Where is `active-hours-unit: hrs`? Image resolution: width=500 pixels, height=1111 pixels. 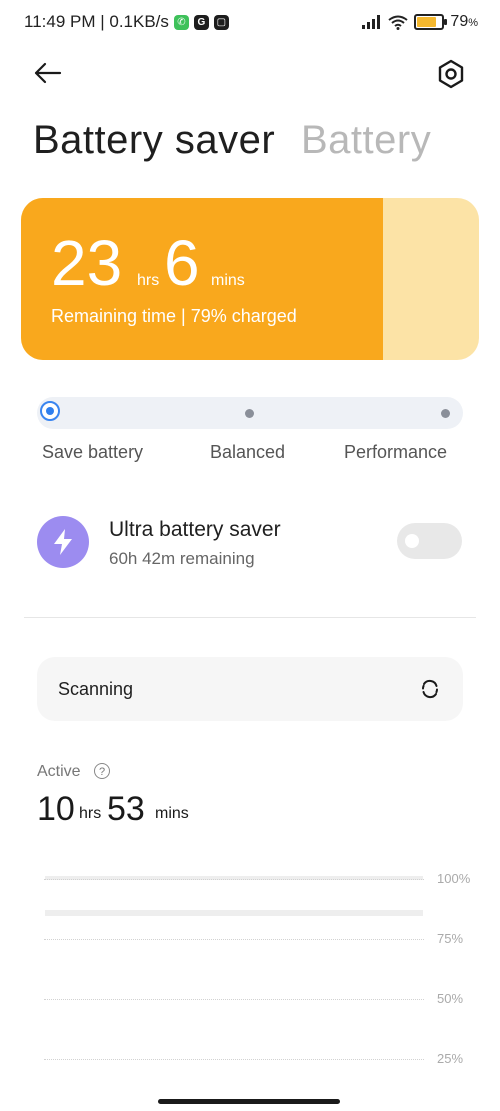 active-hours-unit: hrs is located at coordinates (90, 813).